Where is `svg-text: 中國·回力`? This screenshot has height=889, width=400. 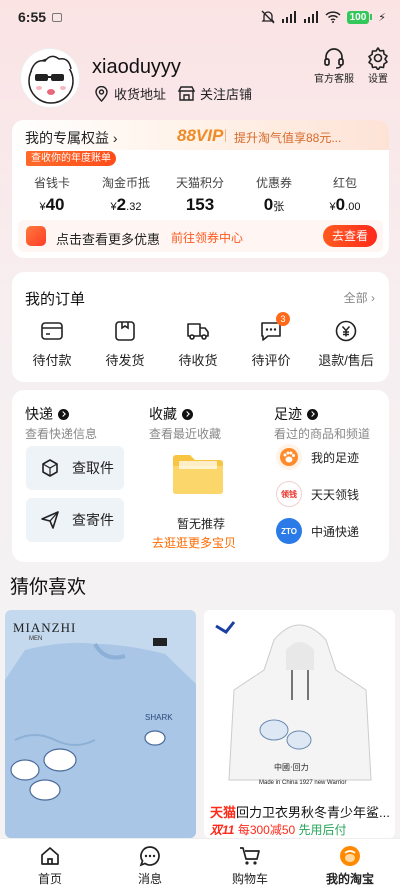 svg-text: 中國·回力 is located at coordinates (291, 767).